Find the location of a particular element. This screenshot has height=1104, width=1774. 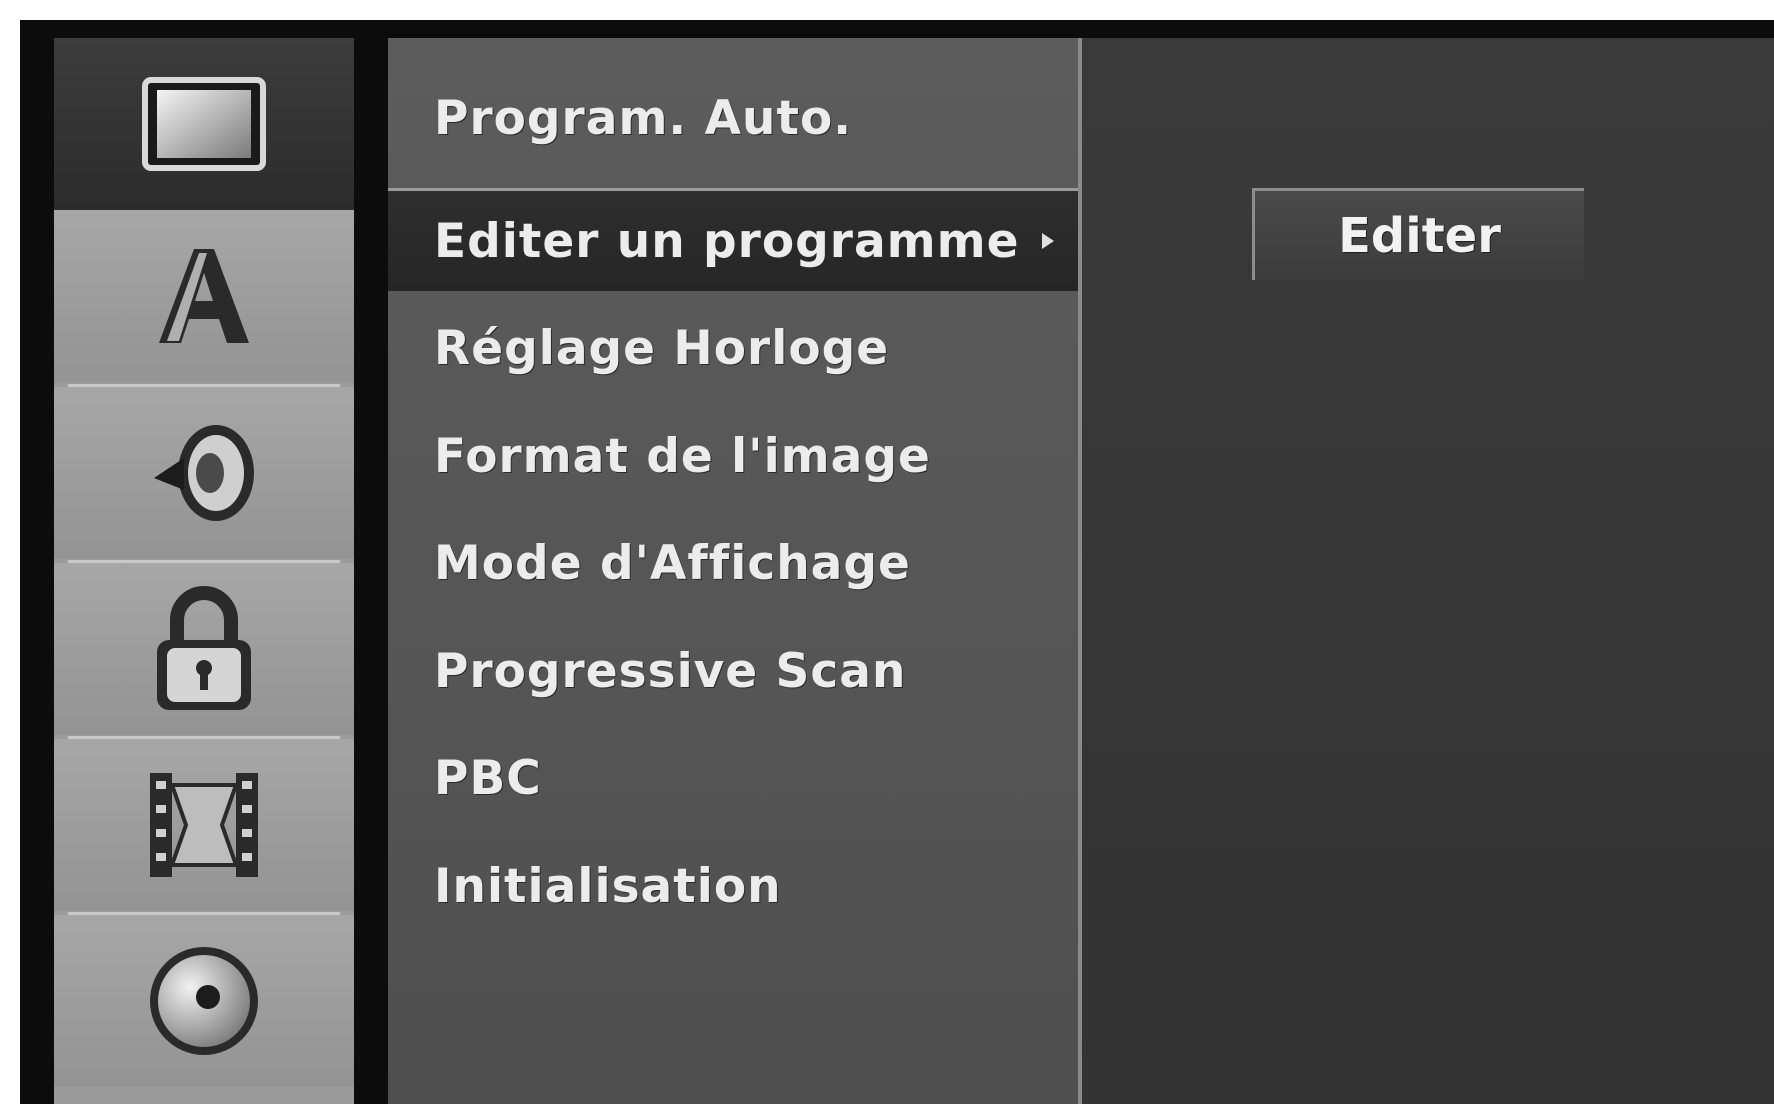

edit-option-button: Editer is located at coordinates (1418, 234).